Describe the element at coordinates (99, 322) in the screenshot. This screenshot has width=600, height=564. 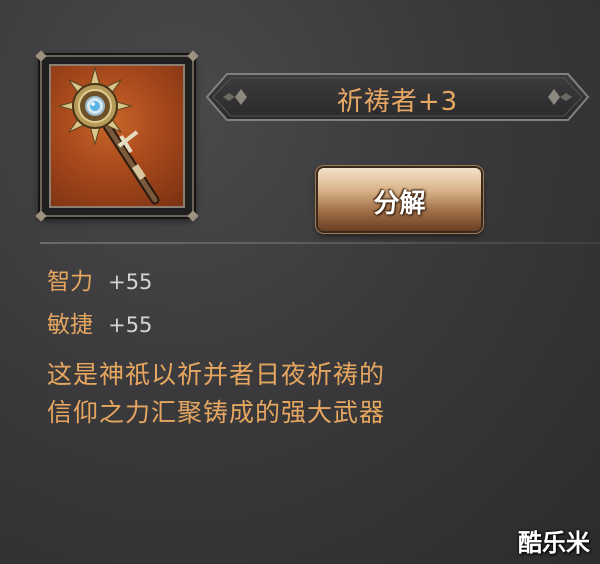
I see `stat-row-agility: 敏捷 +55` at that location.